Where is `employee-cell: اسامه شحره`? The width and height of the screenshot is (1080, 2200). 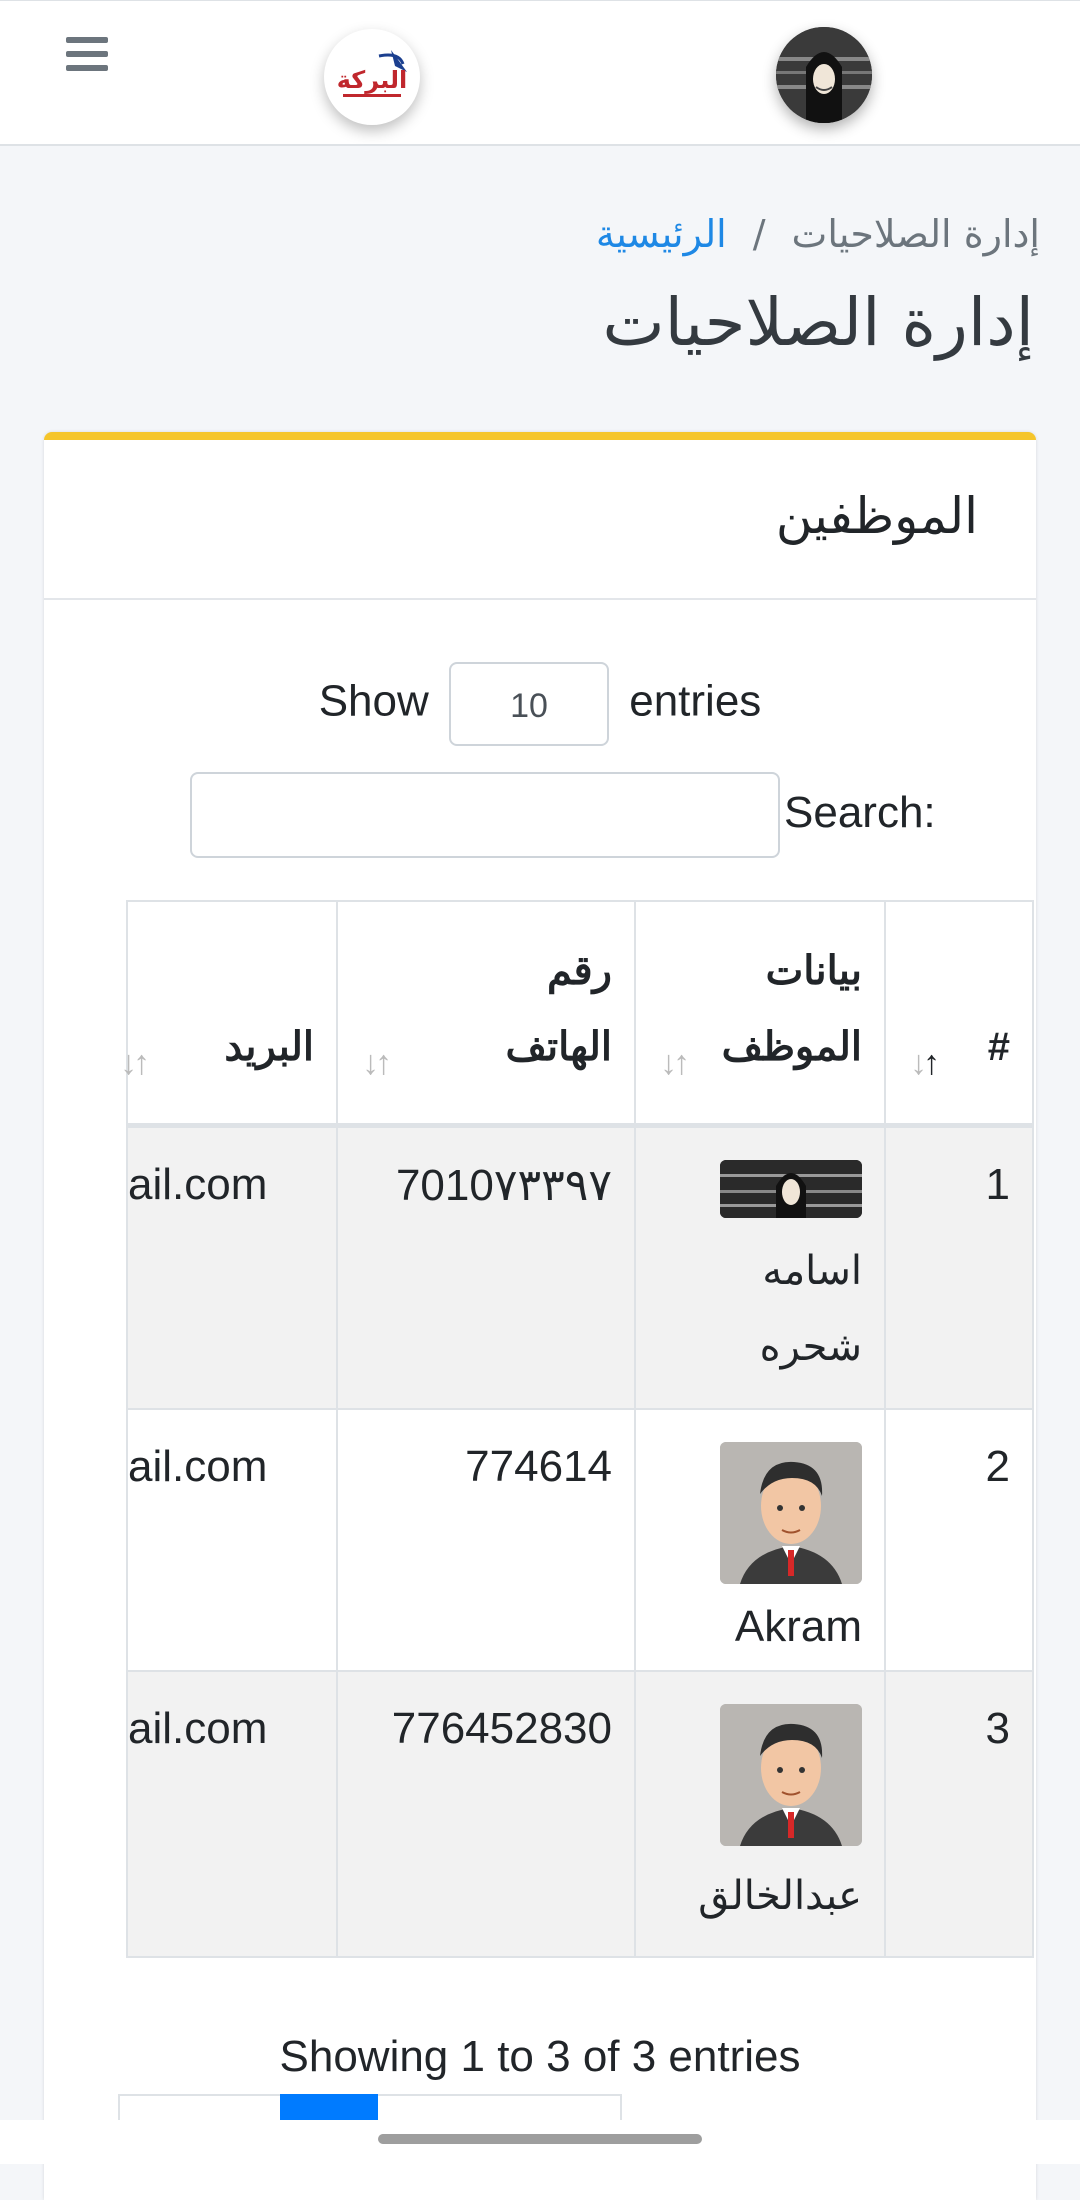 employee-cell: اسامه شحره is located at coordinates (760, 1267).